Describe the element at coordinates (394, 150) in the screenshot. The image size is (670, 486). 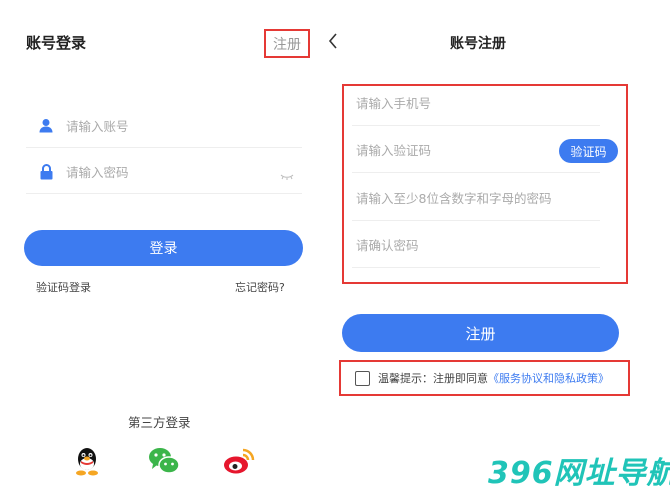
I see `code-placeholder: 请输入验证码` at that location.